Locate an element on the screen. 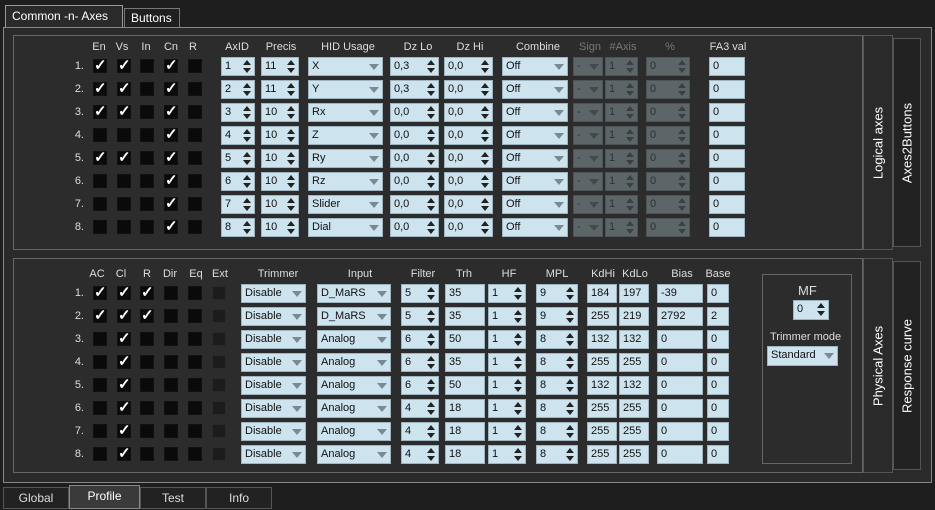 Image resolution: width=935 pixels, height=510 pixels. filter-spinbox: 5 is located at coordinates (420, 293).